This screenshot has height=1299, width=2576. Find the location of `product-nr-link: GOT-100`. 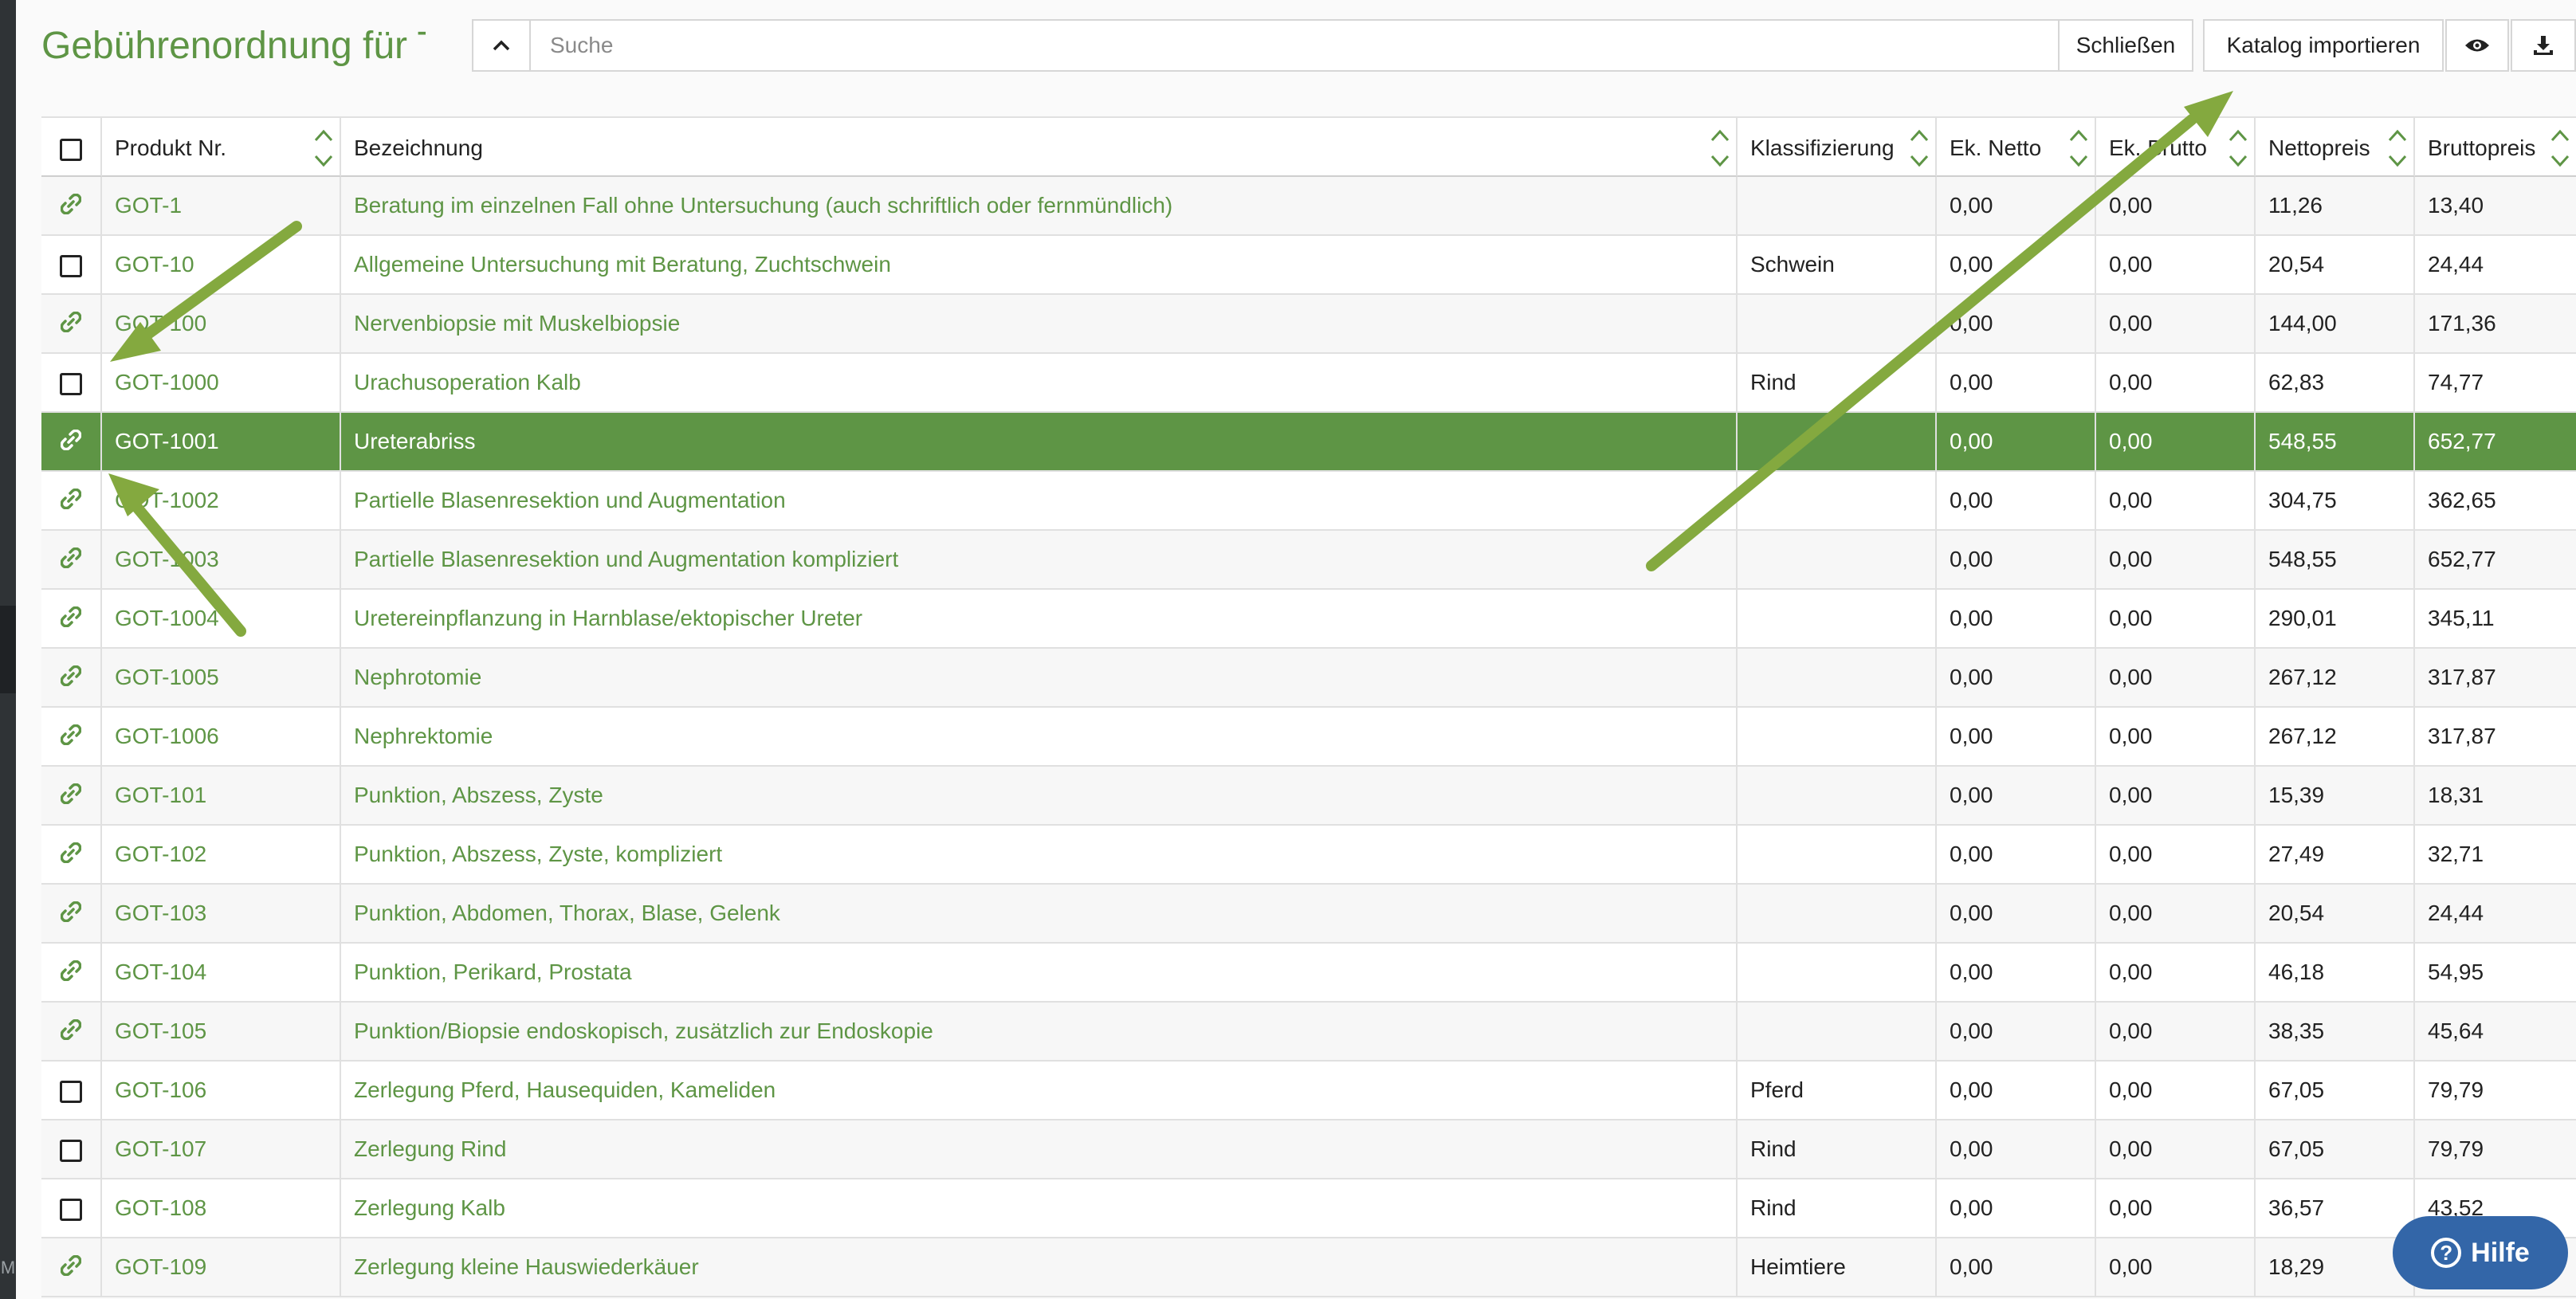

product-nr-link: GOT-100 is located at coordinates (160, 323).